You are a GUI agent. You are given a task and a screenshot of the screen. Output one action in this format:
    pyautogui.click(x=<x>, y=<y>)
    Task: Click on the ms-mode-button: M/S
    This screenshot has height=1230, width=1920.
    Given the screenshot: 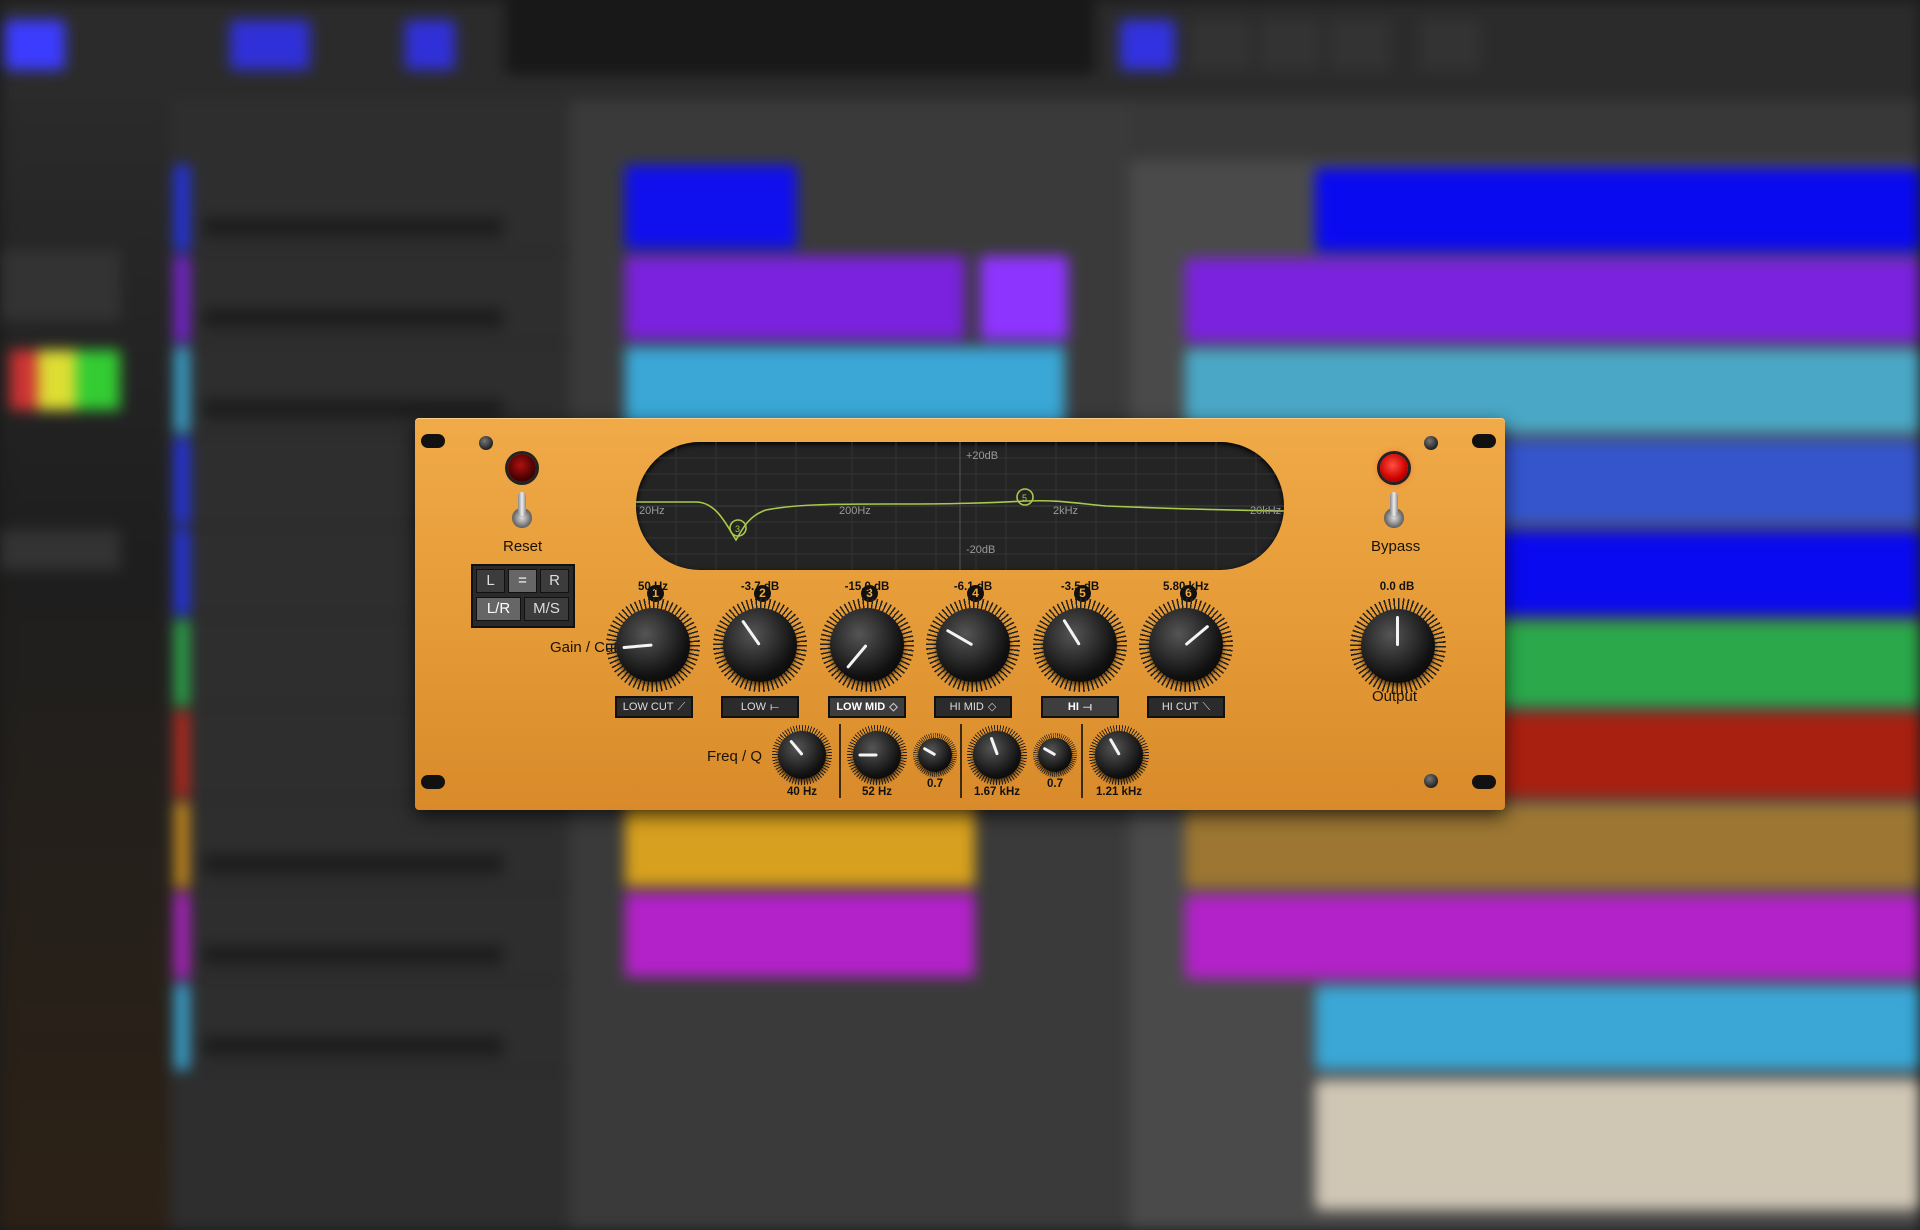 What is the action you would take?
    pyautogui.click(x=546, y=609)
    